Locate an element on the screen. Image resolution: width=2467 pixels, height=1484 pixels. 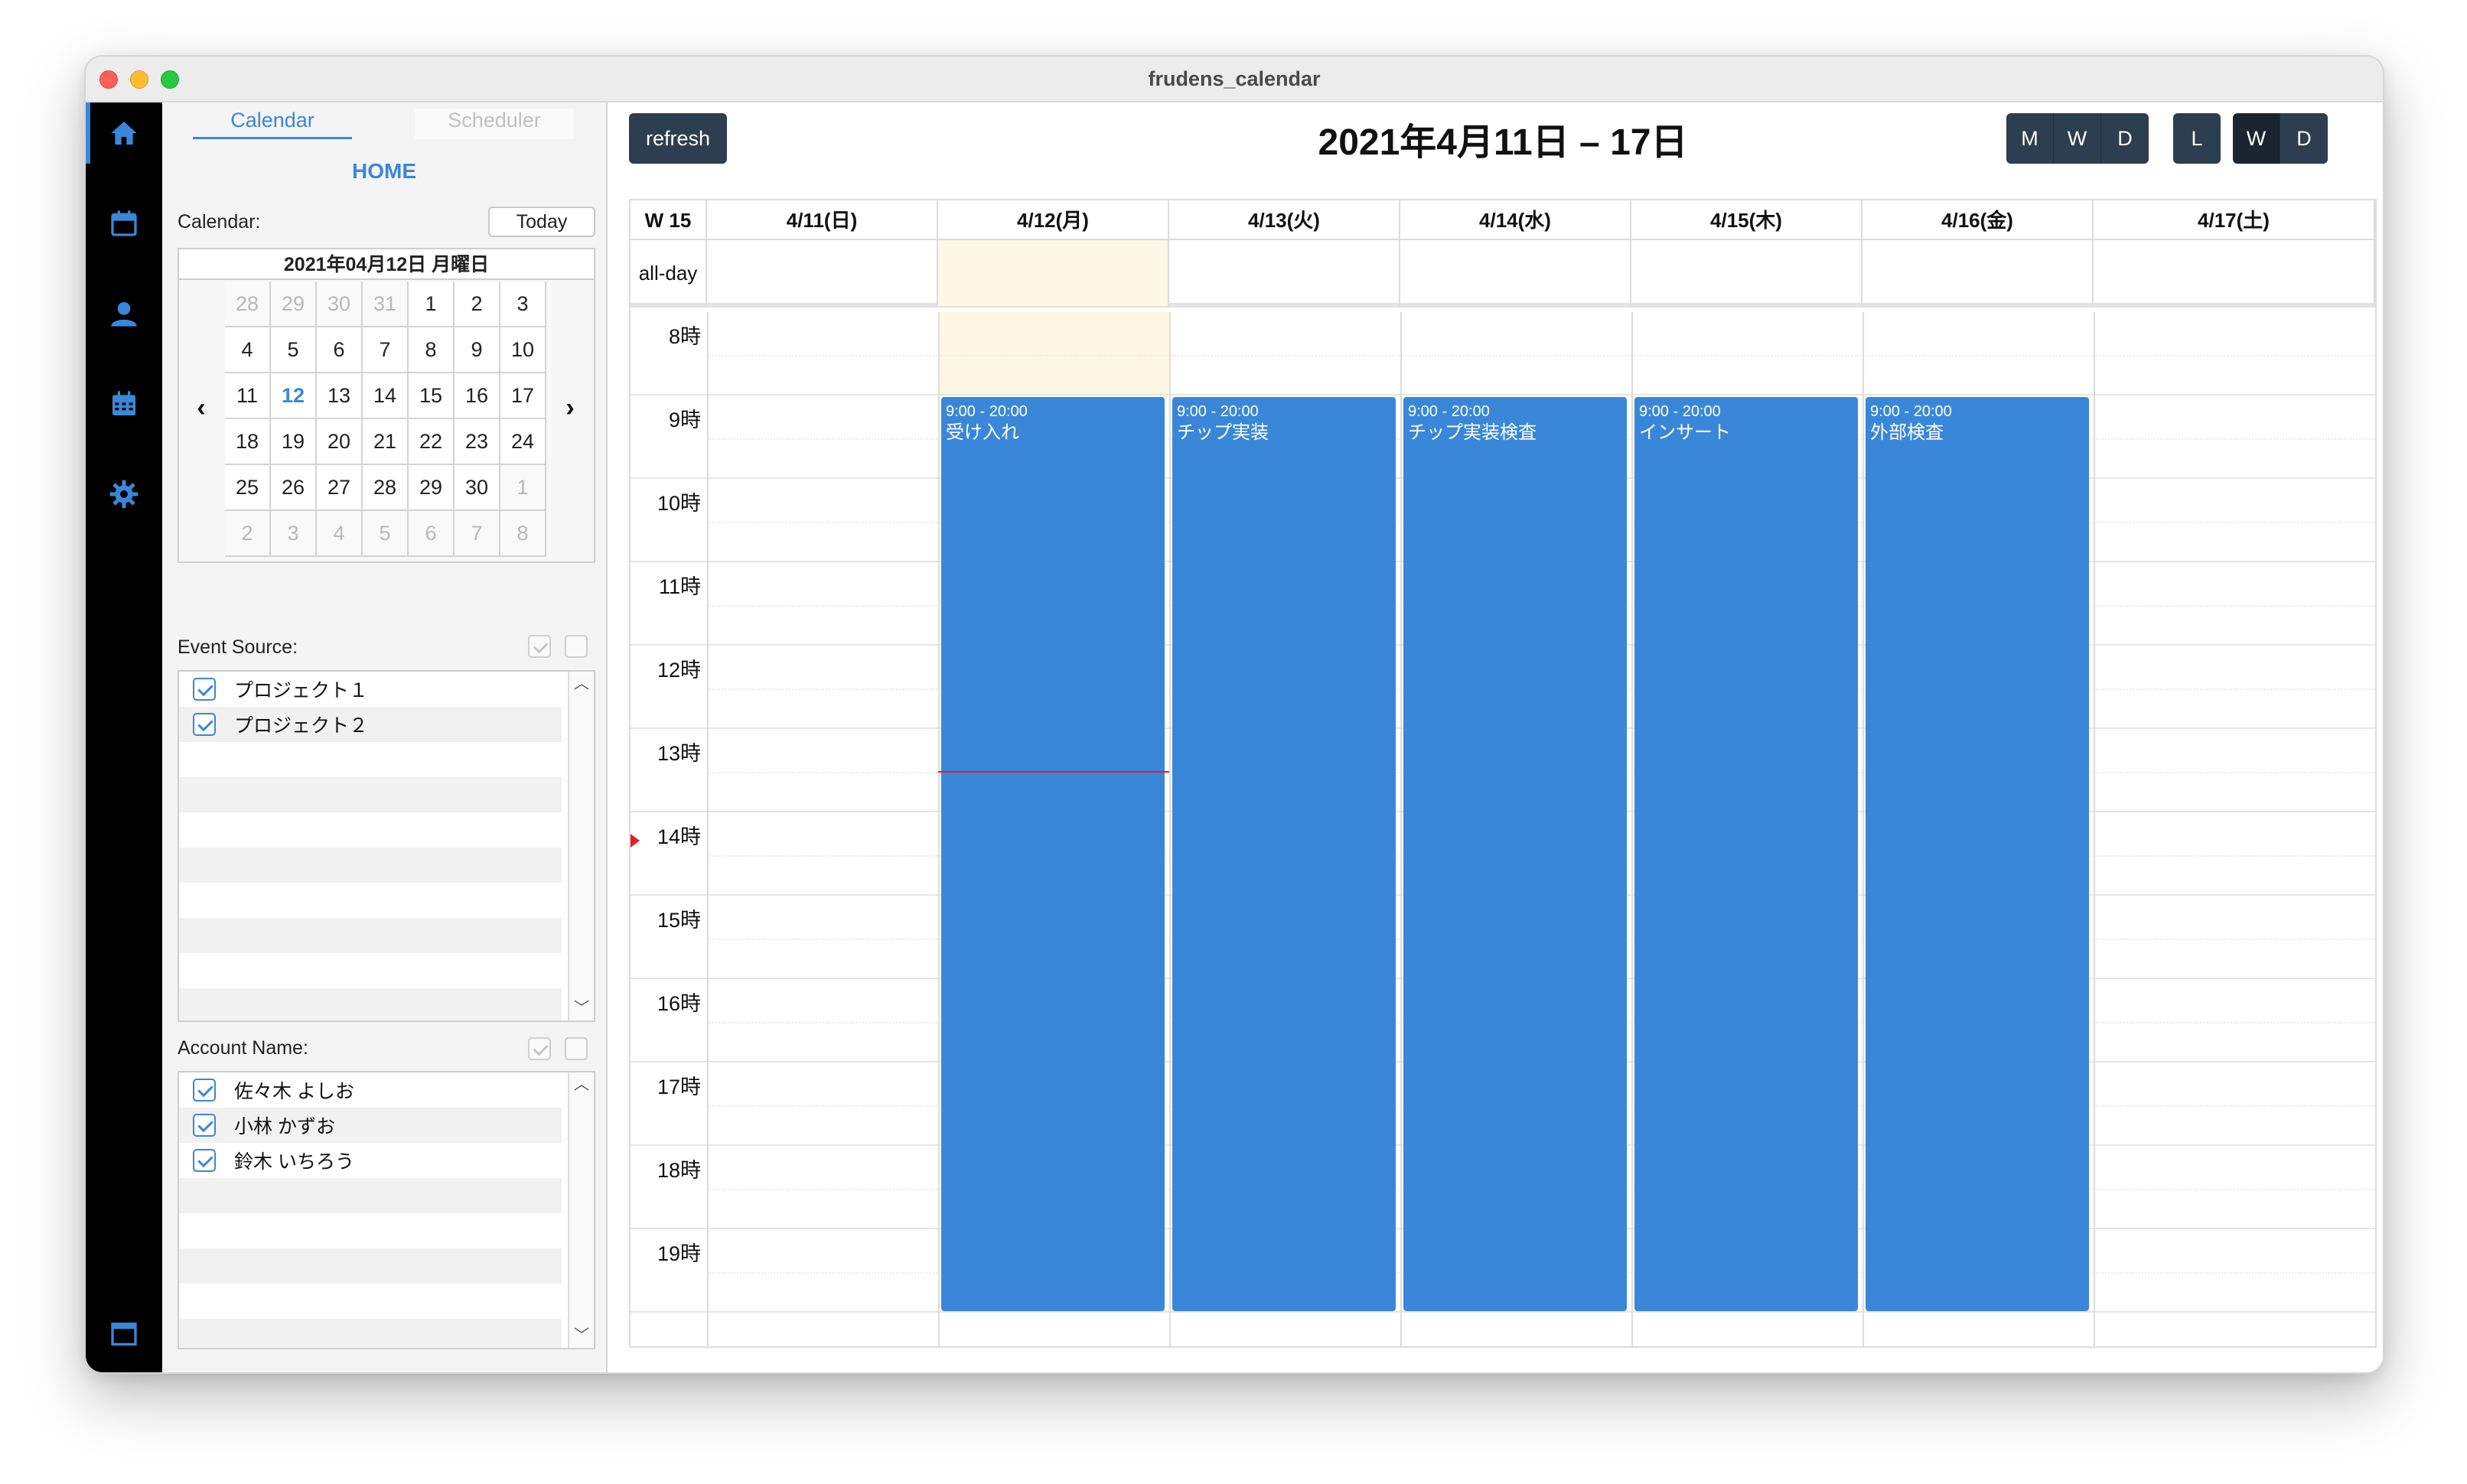
calendar-event: 9:00 - 20:00 インサート is located at coordinates (1746, 854).